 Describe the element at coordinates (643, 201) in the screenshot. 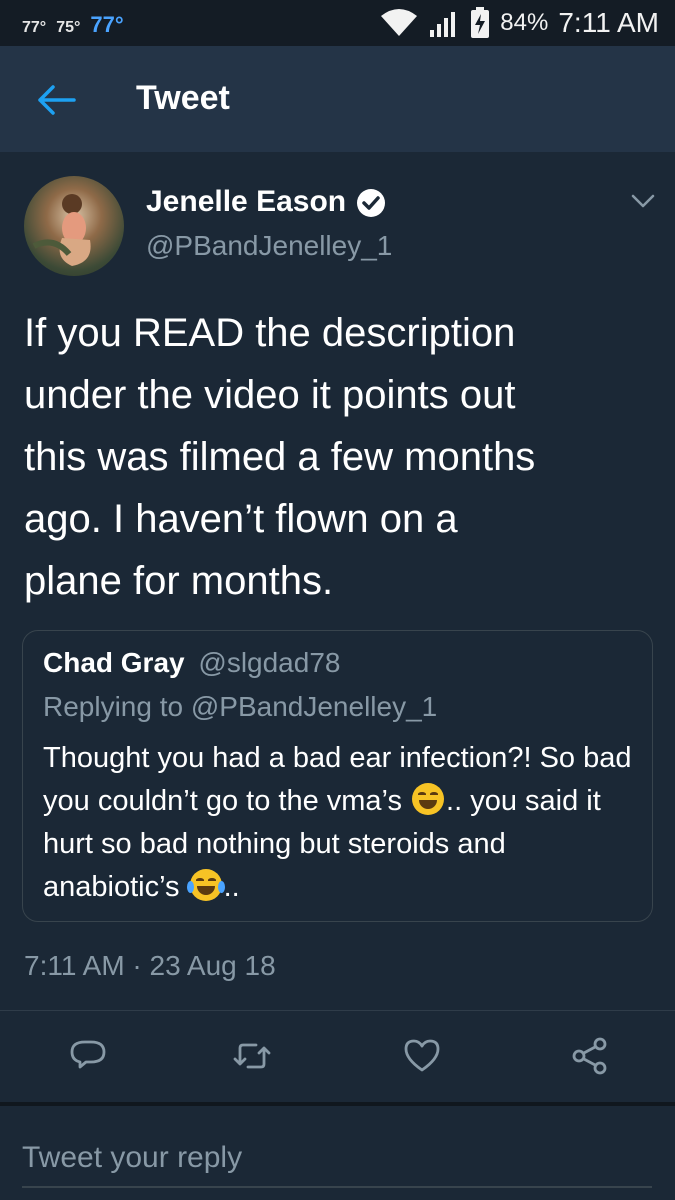

I see `chevron-down-icon` at that location.